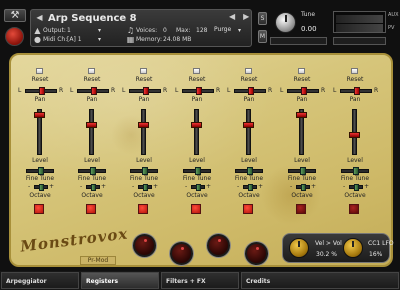 The image size is (400, 290). What do you see at coordinates (39, 17) in the screenshot?
I see `instrument-nav-icon: ◀` at bounding box center [39, 17].